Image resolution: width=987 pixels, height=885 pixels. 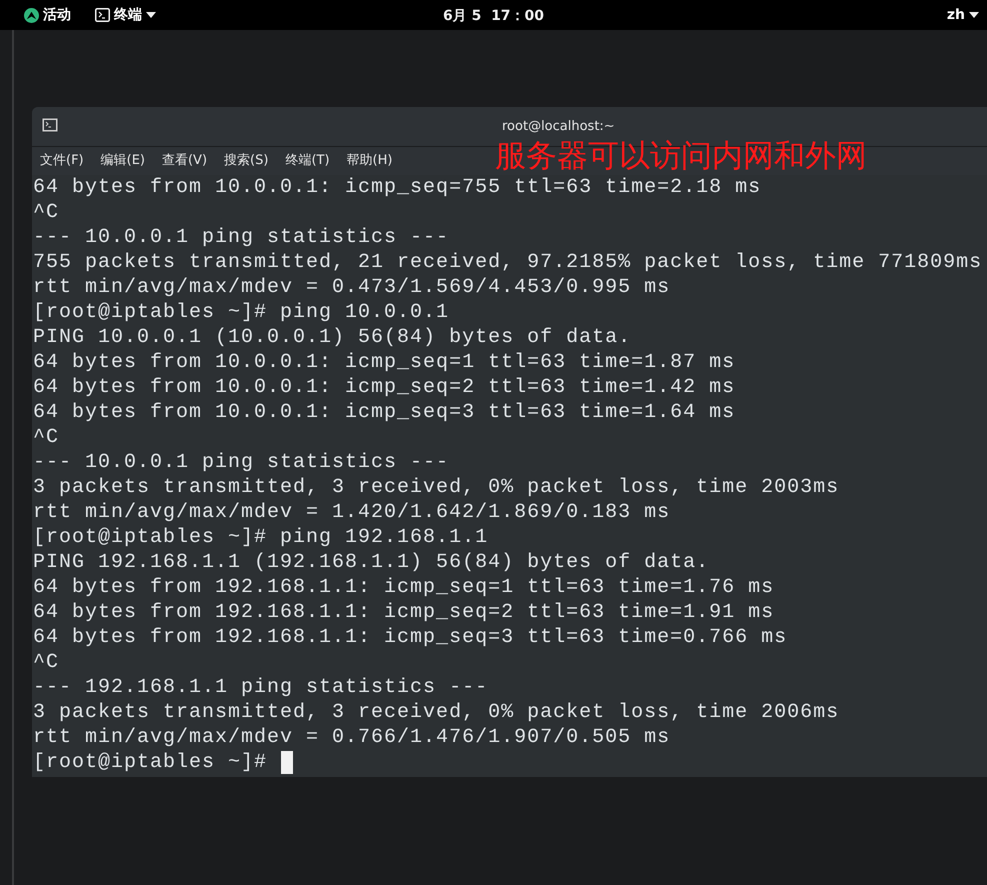 I want to click on window-title: root@localhost:~, so click(x=558, y=127).